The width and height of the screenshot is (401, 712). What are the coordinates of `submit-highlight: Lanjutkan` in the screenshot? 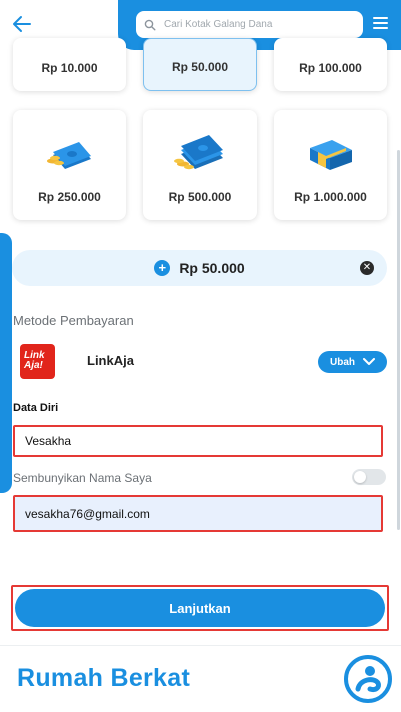 It's located at (200, 608).